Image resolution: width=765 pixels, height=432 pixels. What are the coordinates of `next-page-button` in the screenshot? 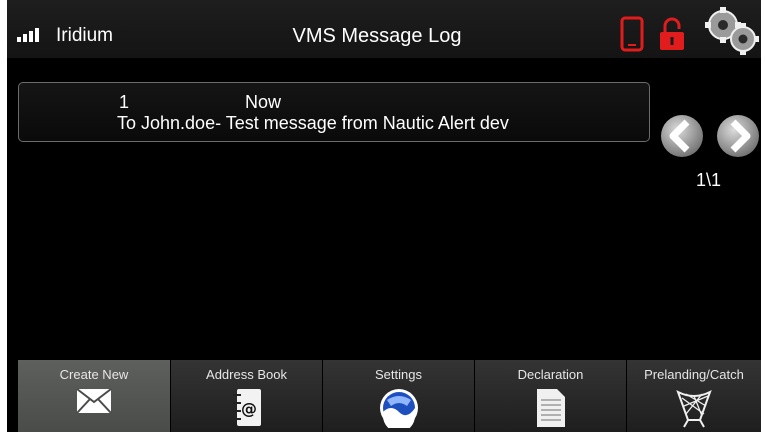 It's located at (738, 136).